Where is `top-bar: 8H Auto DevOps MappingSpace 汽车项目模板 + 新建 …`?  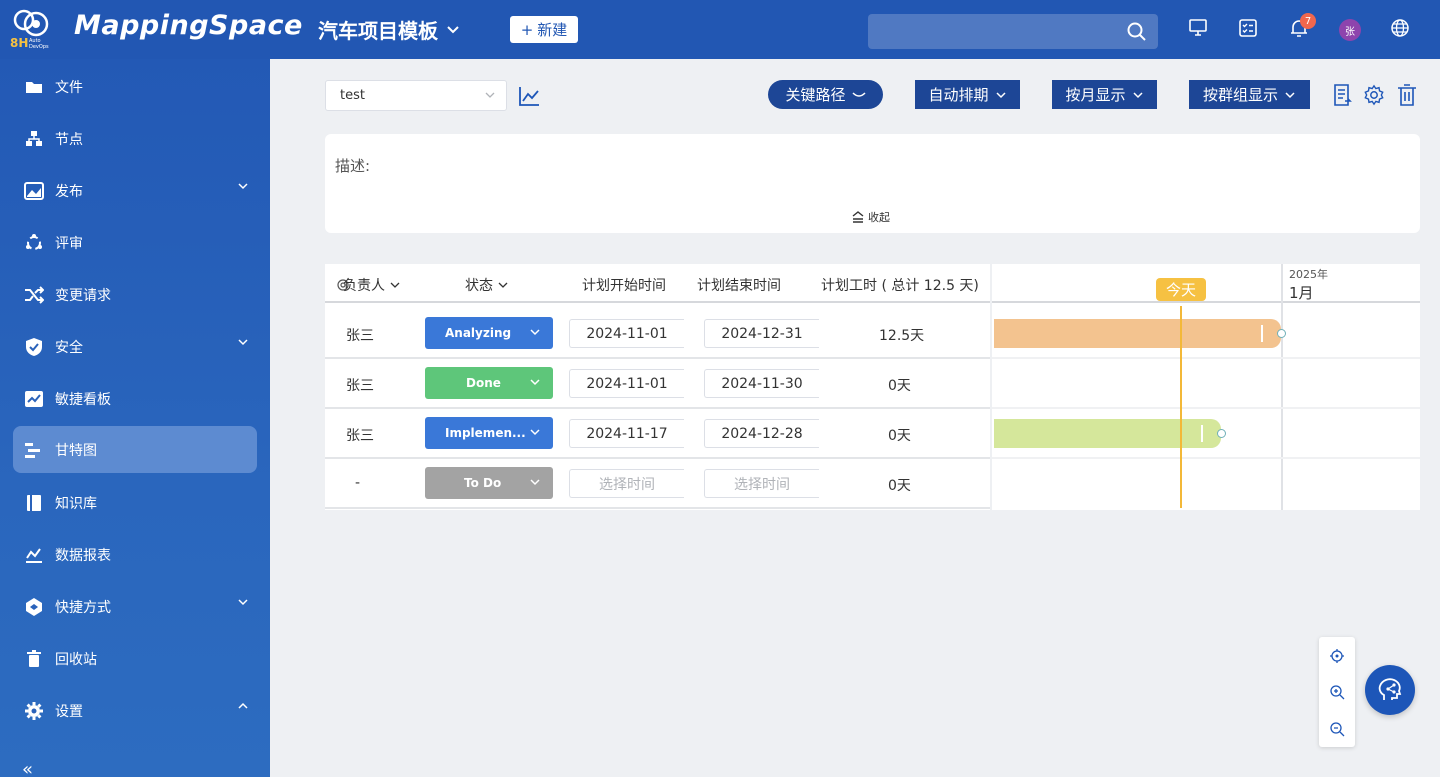 top-bar: 8H Auto DevOps MappingSpace 汽车项目模板 + 新建 … is located at coordinates (720, 29).